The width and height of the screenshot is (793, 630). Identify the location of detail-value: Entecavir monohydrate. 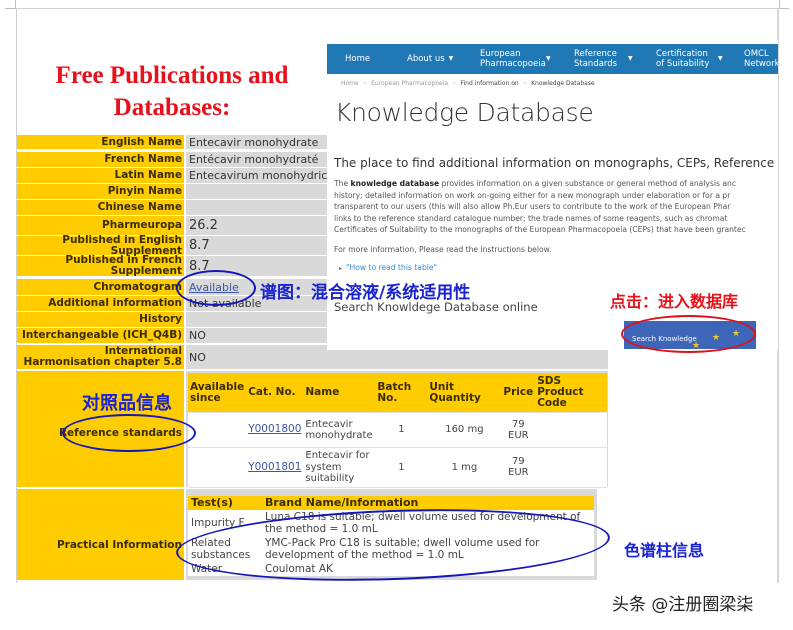
(256, 142).